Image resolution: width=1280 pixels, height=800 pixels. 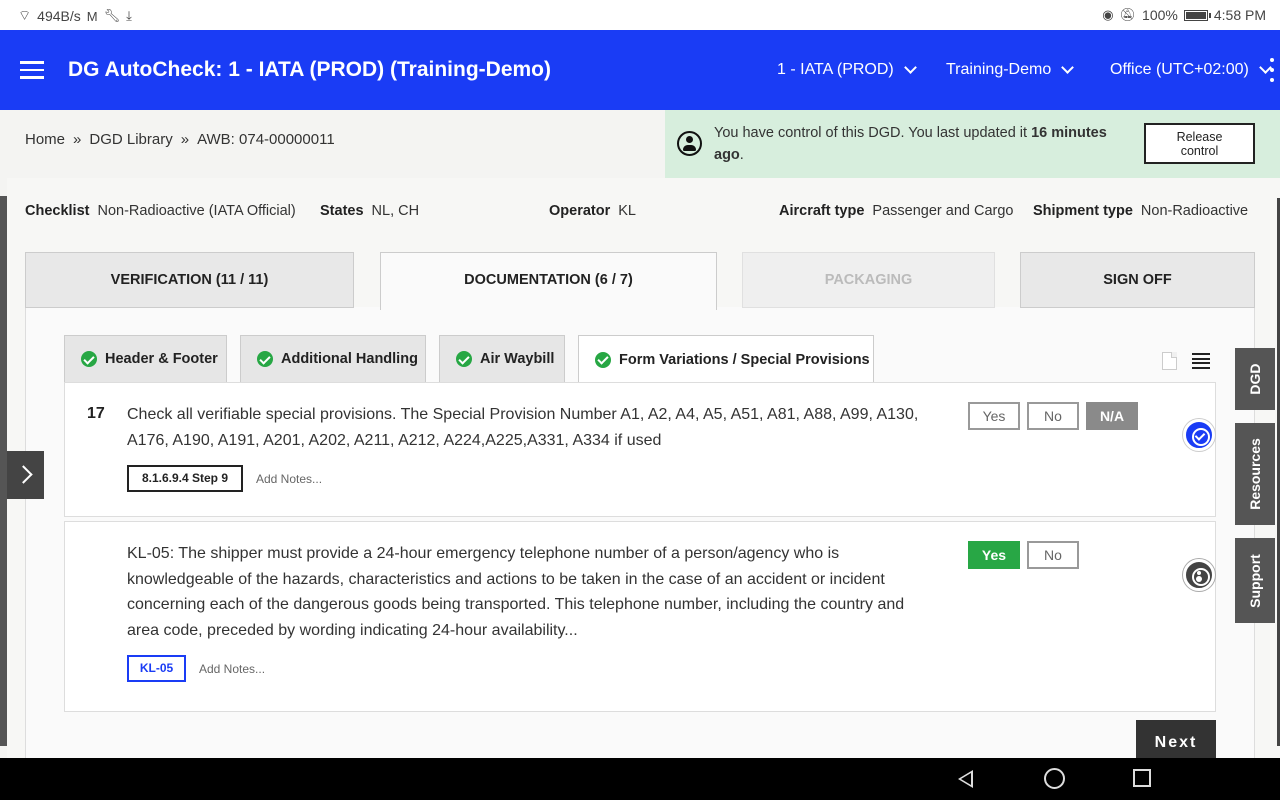 I want to click on battery-icon, so click(x=1197, y=15).